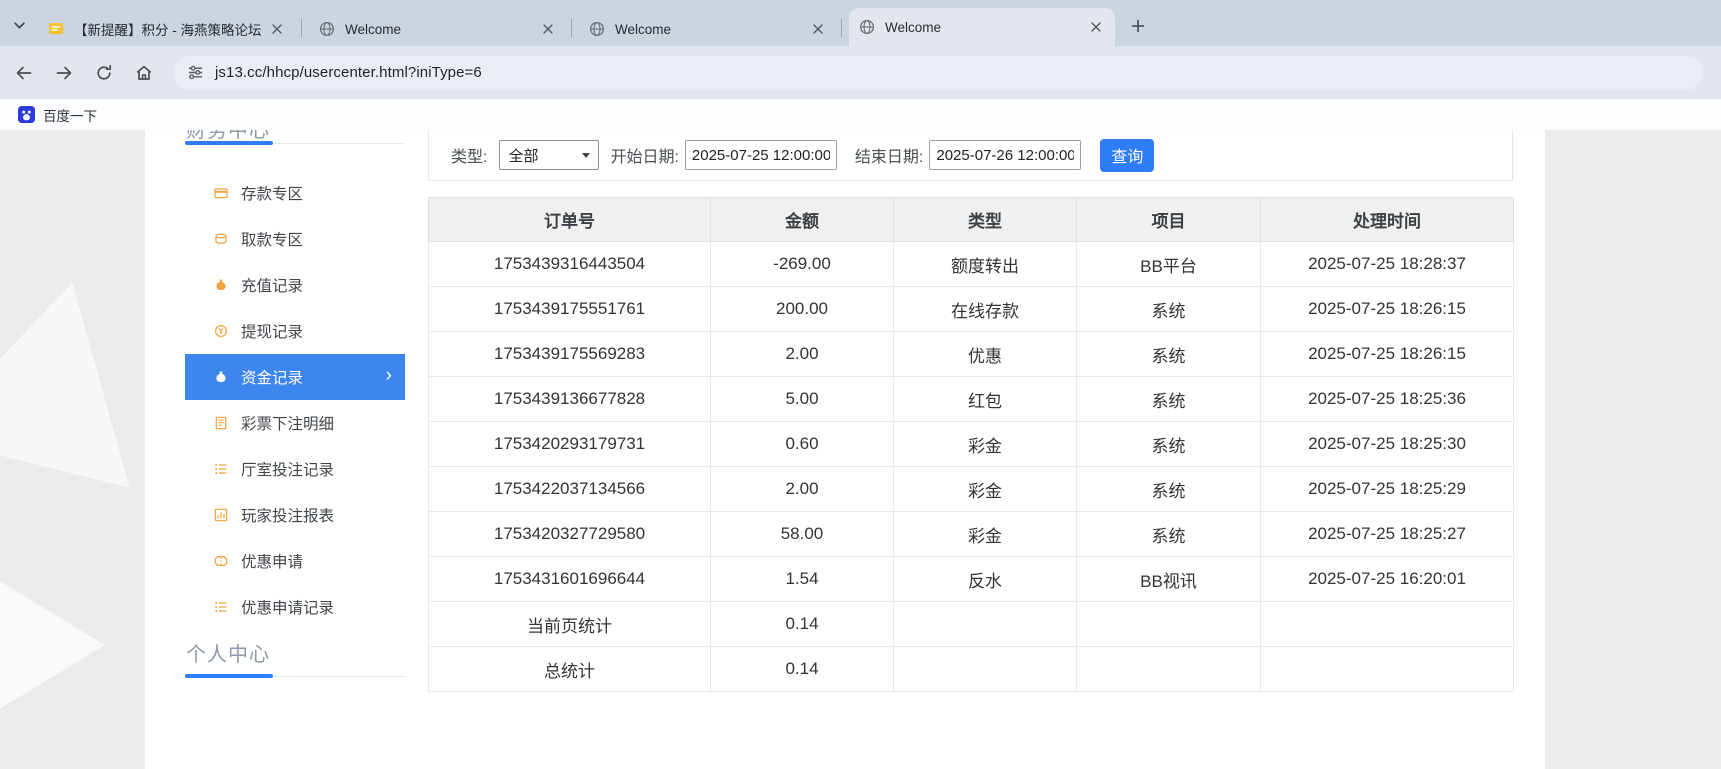 This screenshot has width=1721, height=769. Describe the element at coordinates (569, 489) in the screenshot. I see `cell-order-no: 1753422037134566` at that location.